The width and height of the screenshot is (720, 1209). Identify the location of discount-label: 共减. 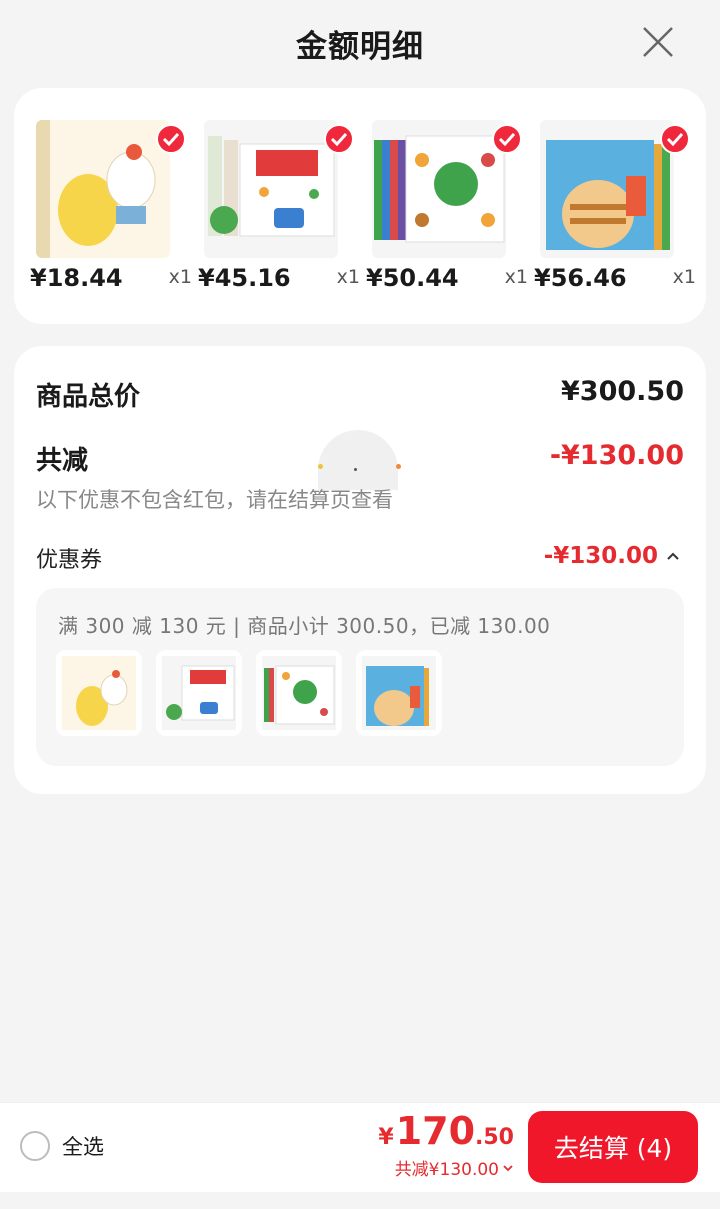
(62, 461).